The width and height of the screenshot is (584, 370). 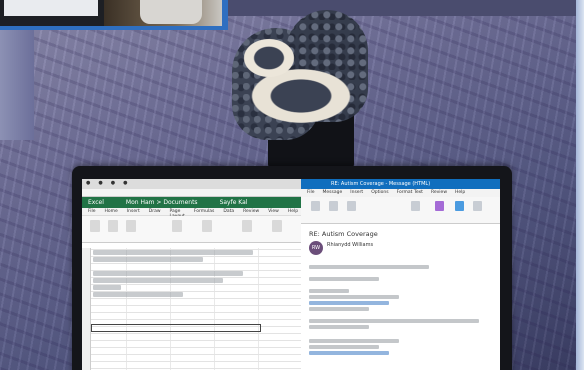 What do you see at coordinates (406, 8) in the screenshot?
I see `background-wall` at bounding box center [406, 8].